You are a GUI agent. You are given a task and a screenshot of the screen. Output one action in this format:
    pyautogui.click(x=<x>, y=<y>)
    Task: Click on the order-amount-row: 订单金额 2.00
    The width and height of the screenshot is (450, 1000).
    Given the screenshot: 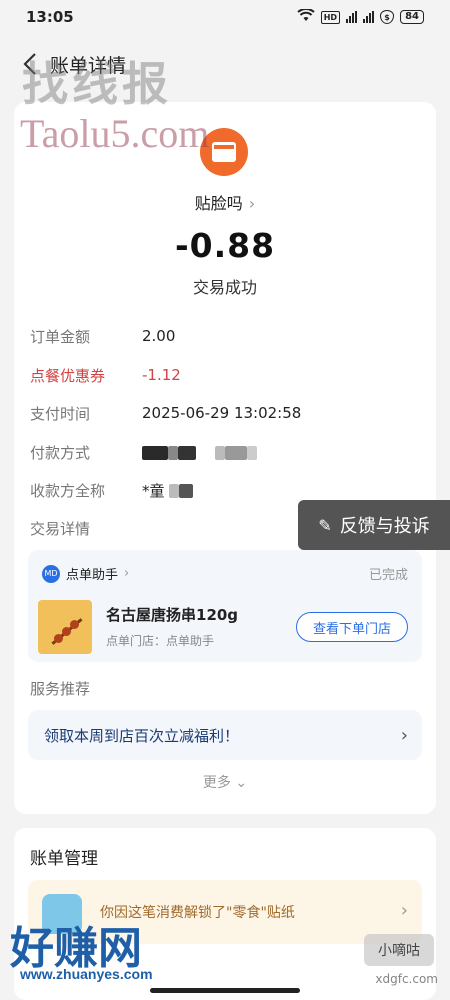 What is the action you would take?
    pyautogui.click(x=225, y=336)
    